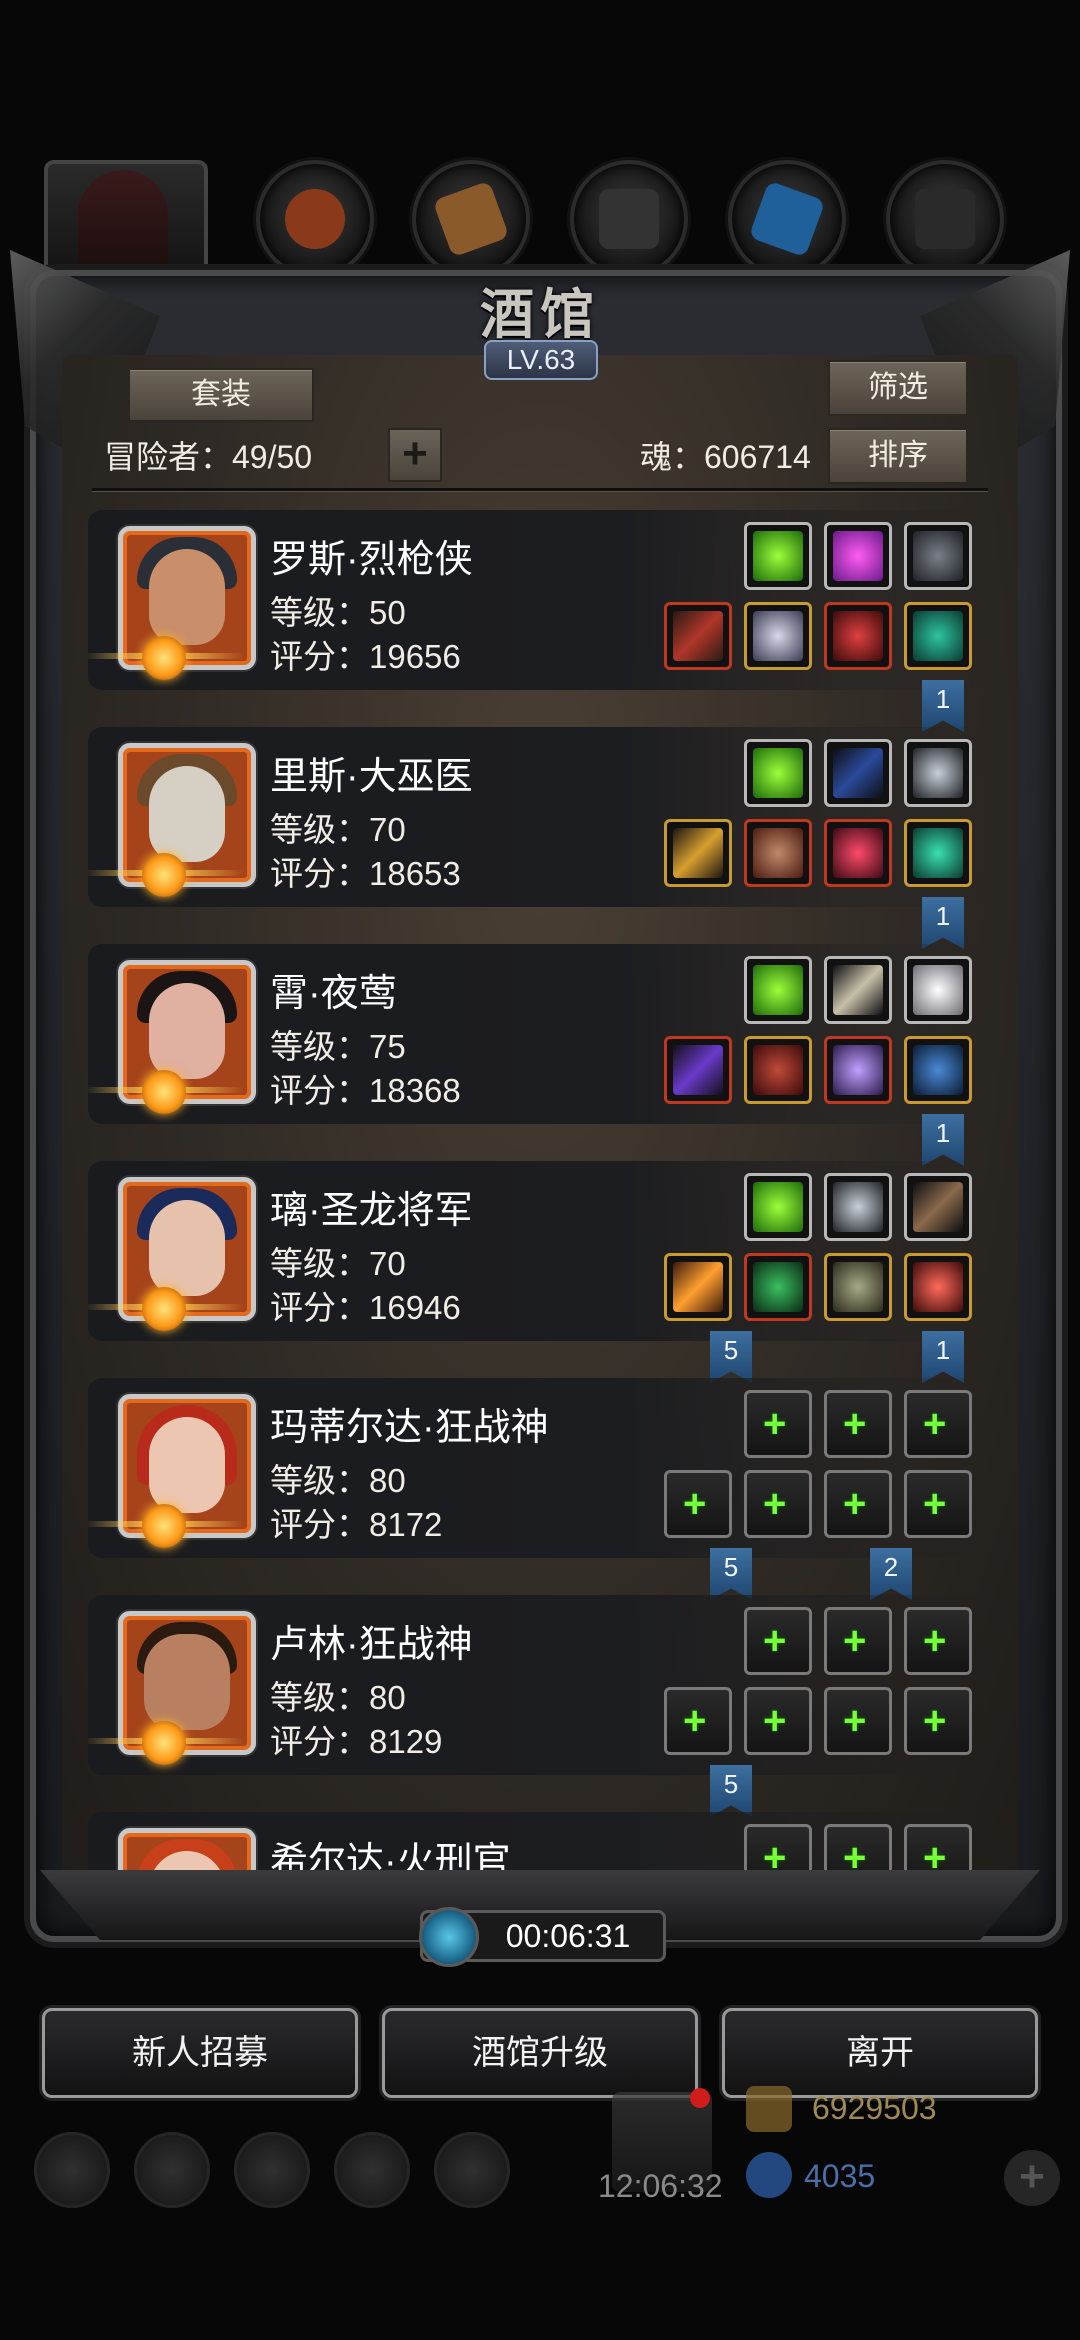  I want to click on upgrade-tavern-button: 酒馆升级, so click(540, 2053).